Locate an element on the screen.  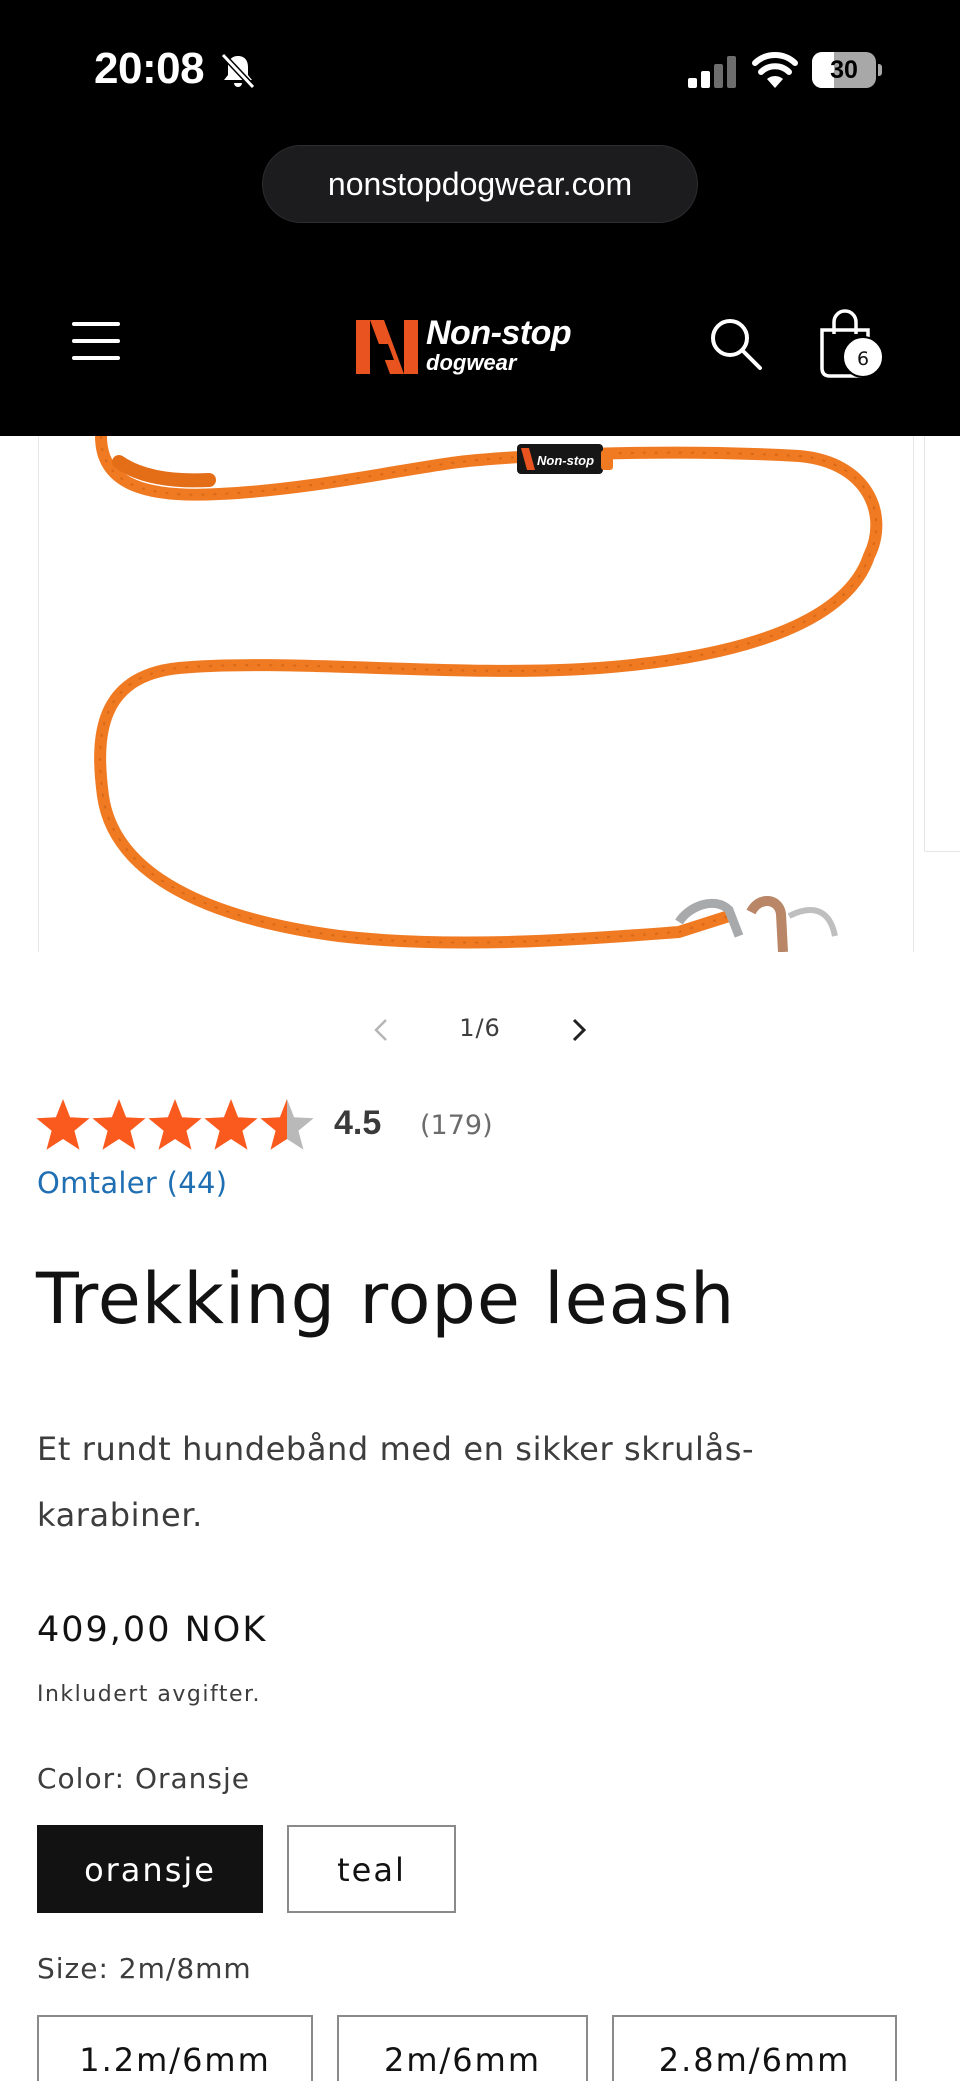
star-rating is located at coordinates (176, 1126).